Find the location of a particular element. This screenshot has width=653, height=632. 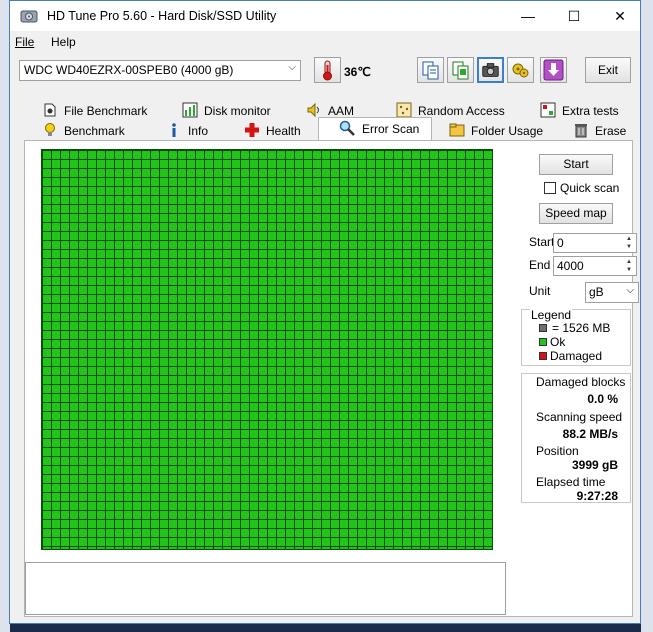

elapsed-time-label: Elapsed time is located at coordinates (571, 482).